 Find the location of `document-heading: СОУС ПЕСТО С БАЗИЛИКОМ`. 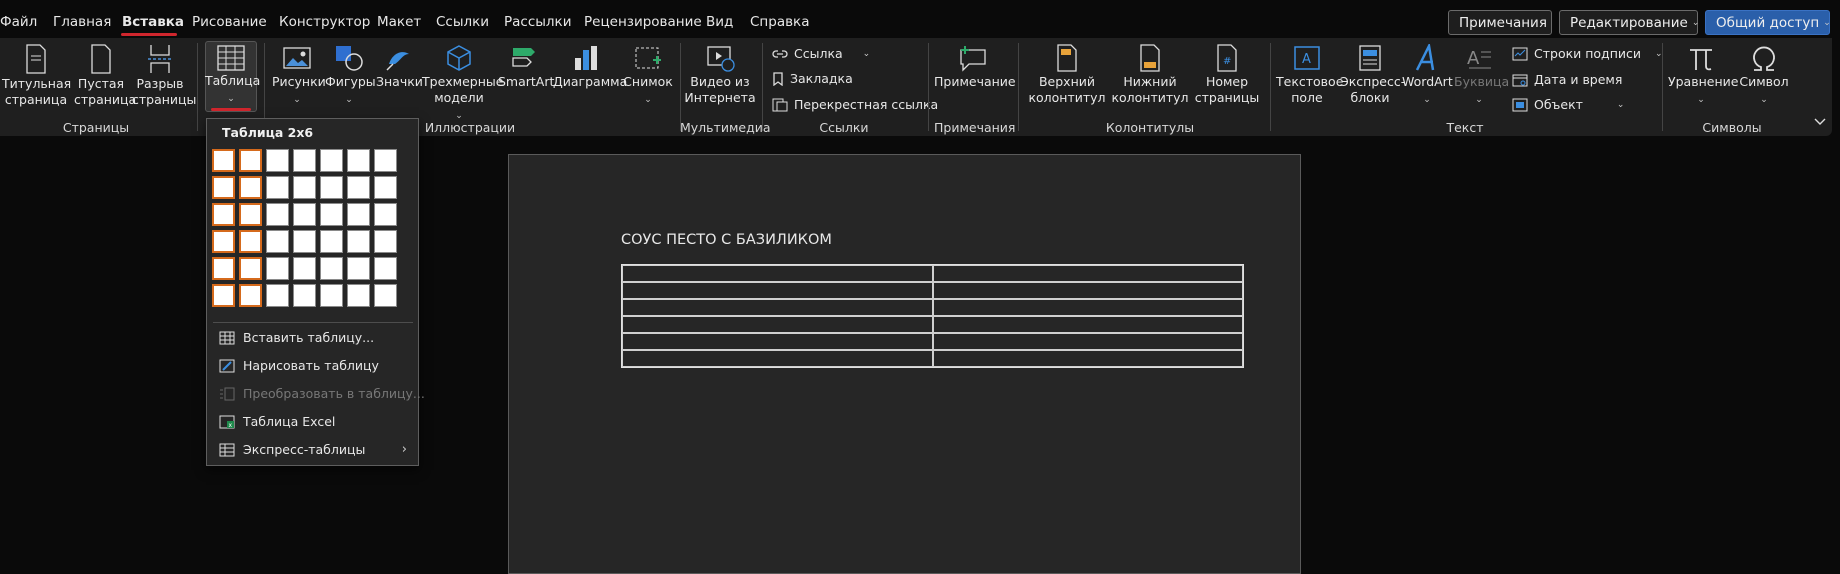

document-heading: СОУС ПЕСТО С БАЗИЛИКОМ is located at coordinates (726, 240).